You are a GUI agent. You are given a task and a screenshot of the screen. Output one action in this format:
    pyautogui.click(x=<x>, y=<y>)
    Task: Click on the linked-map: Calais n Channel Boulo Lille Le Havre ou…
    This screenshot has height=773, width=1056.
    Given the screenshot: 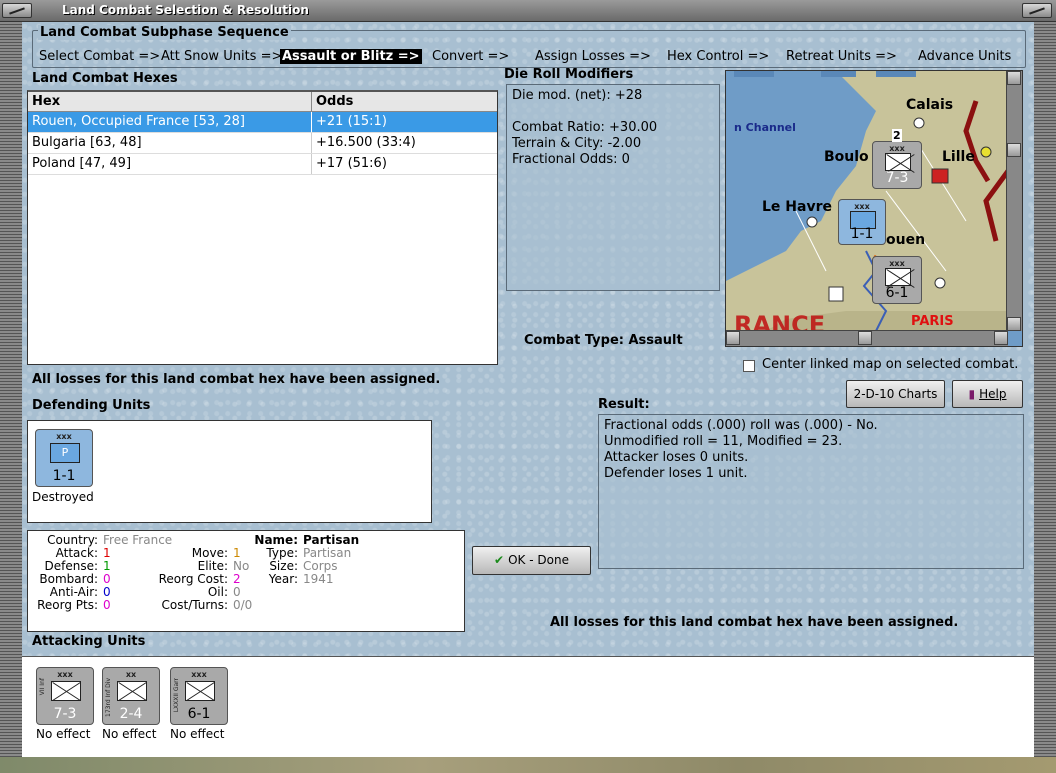 What is the action you would take?
    pyautogui.click(x=874, y=208)
    